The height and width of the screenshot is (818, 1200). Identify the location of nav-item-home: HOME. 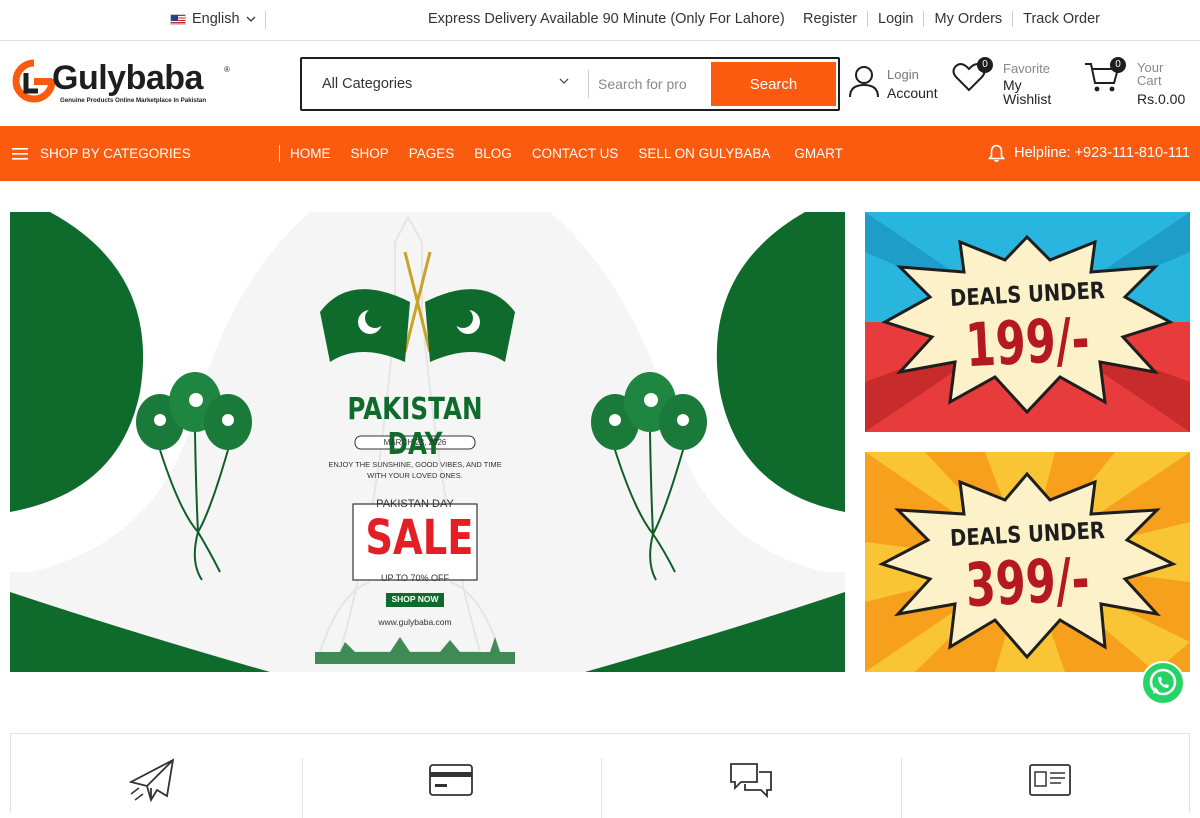
(310, 153).